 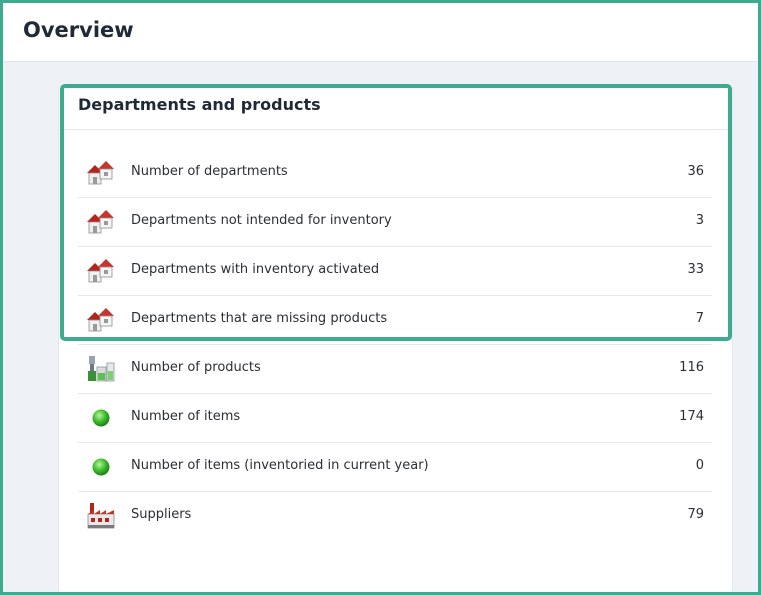 What do you see at coordinates (161, 514) in the screenshot?
I see `stat-label: Suppliers` at bounding box center [161, 514].